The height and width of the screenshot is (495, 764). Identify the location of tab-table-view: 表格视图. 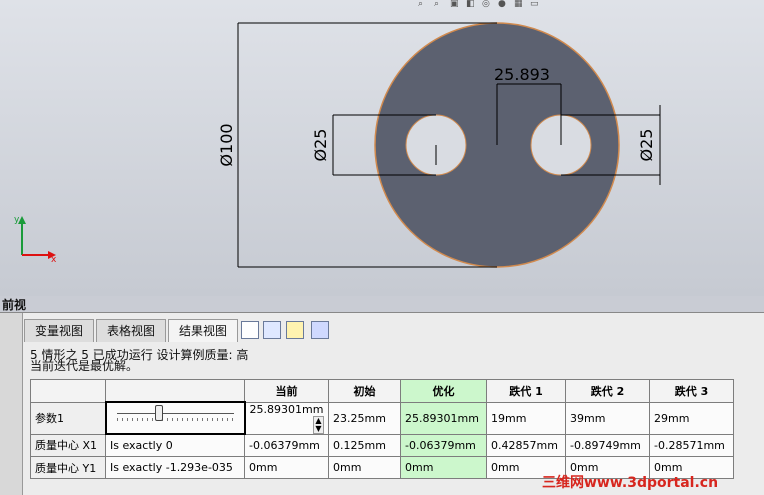
(131, 330).